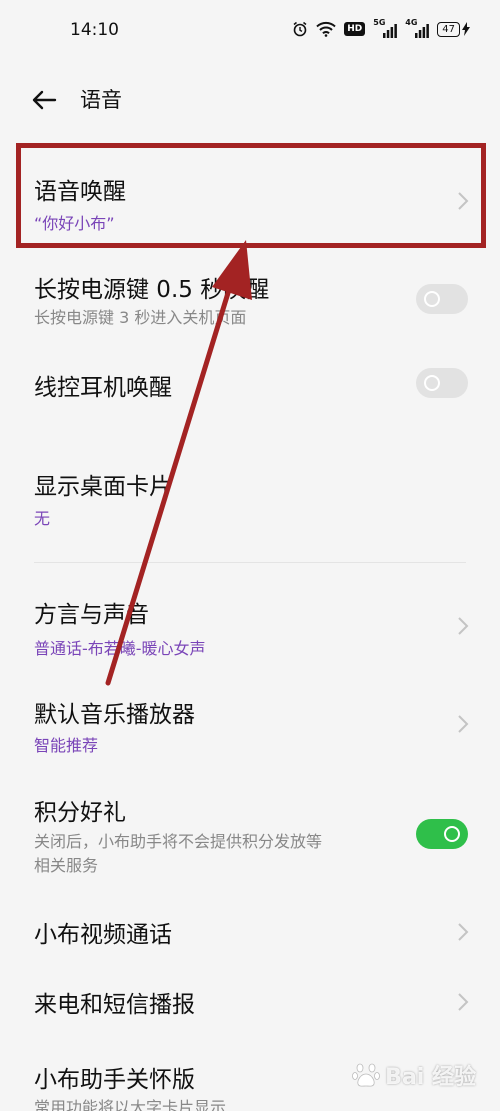  What do you see at coordinates (80, 813) in the screenshot?
I see `points-title: 积分好礼` at bounding box center [80, 813].